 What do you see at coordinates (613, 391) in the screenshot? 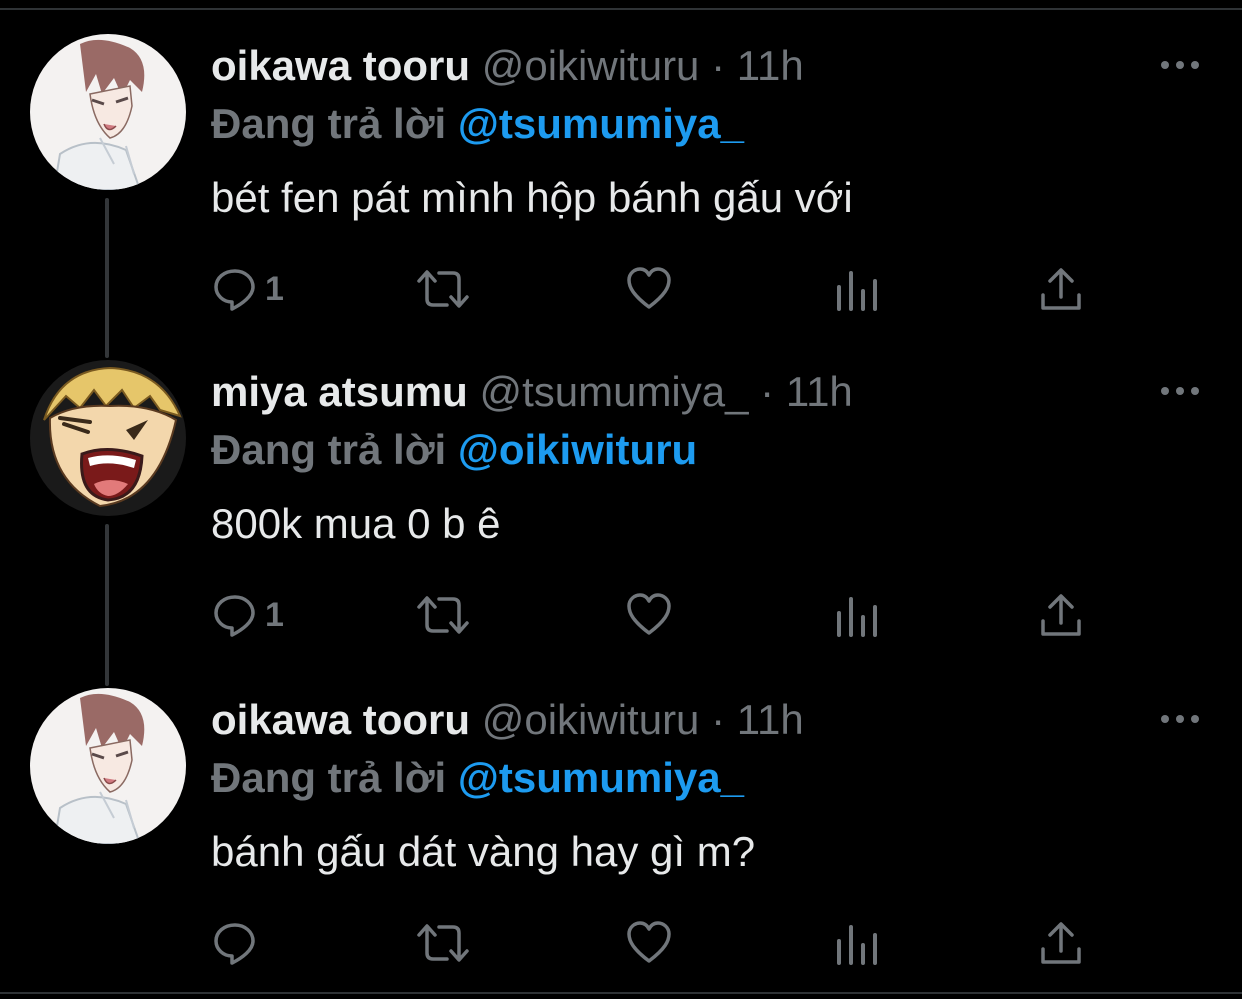
I see `username: @tsumumiya_` at bounding box center [613, 391].